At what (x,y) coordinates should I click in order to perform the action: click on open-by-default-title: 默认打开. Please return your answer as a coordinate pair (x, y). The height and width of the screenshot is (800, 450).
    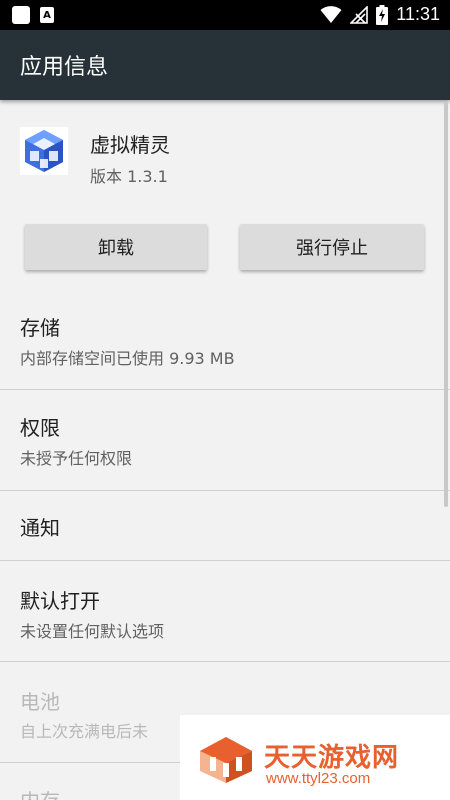
    Looking at the image, I should click on (60, 601).